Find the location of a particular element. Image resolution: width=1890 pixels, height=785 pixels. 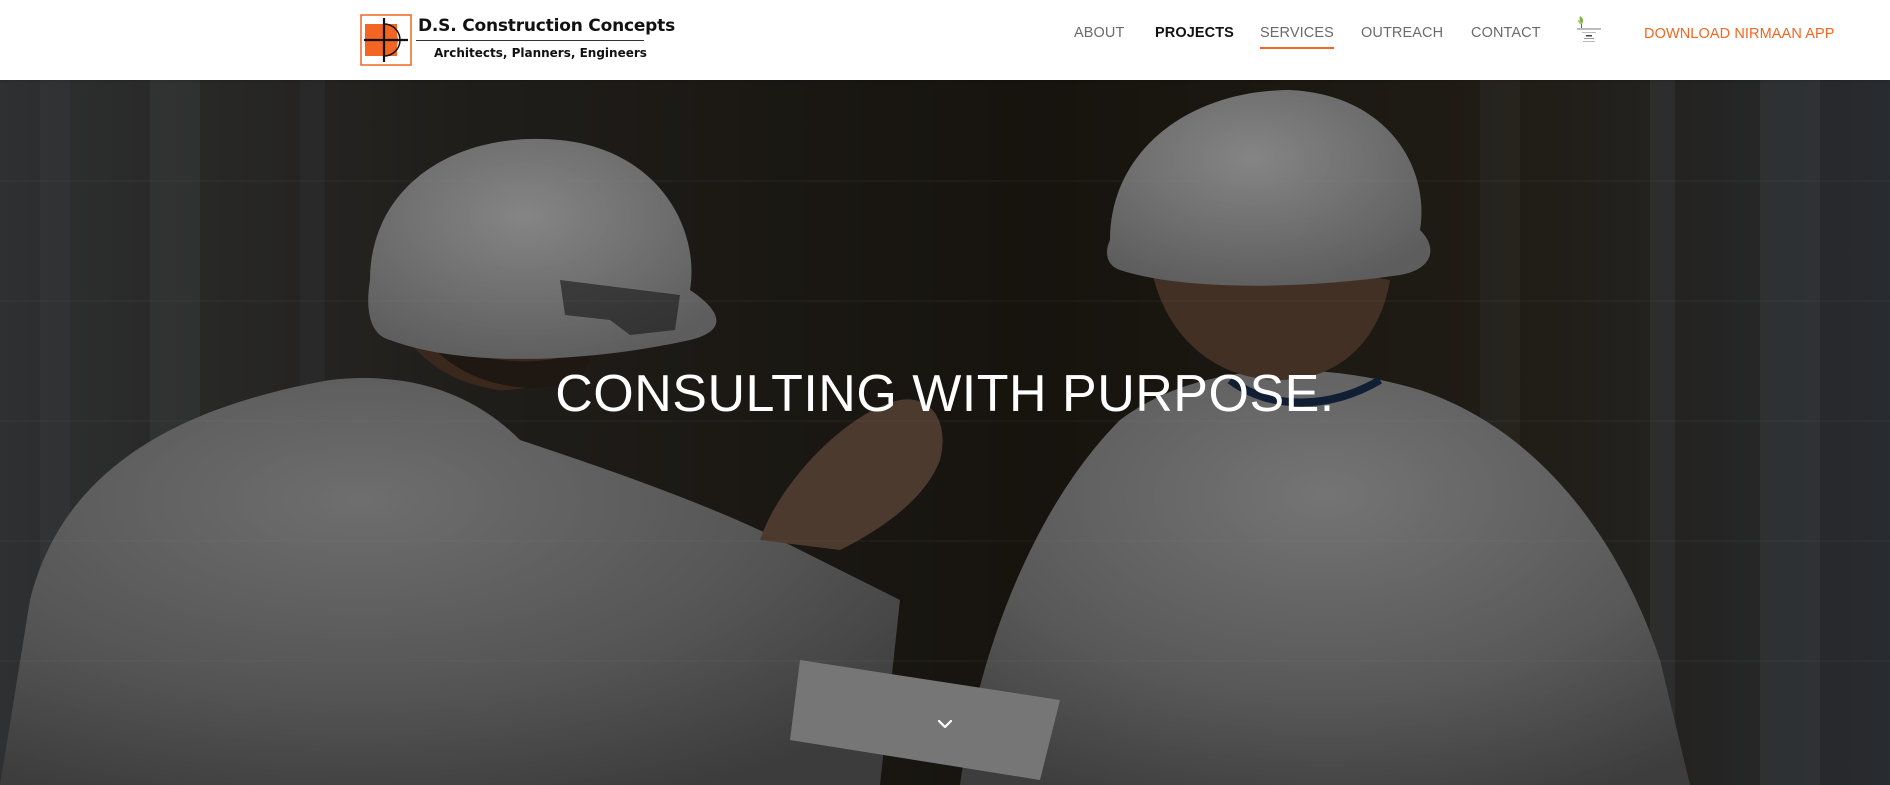

brand-logo-icon is located at coordinates (386, 40).